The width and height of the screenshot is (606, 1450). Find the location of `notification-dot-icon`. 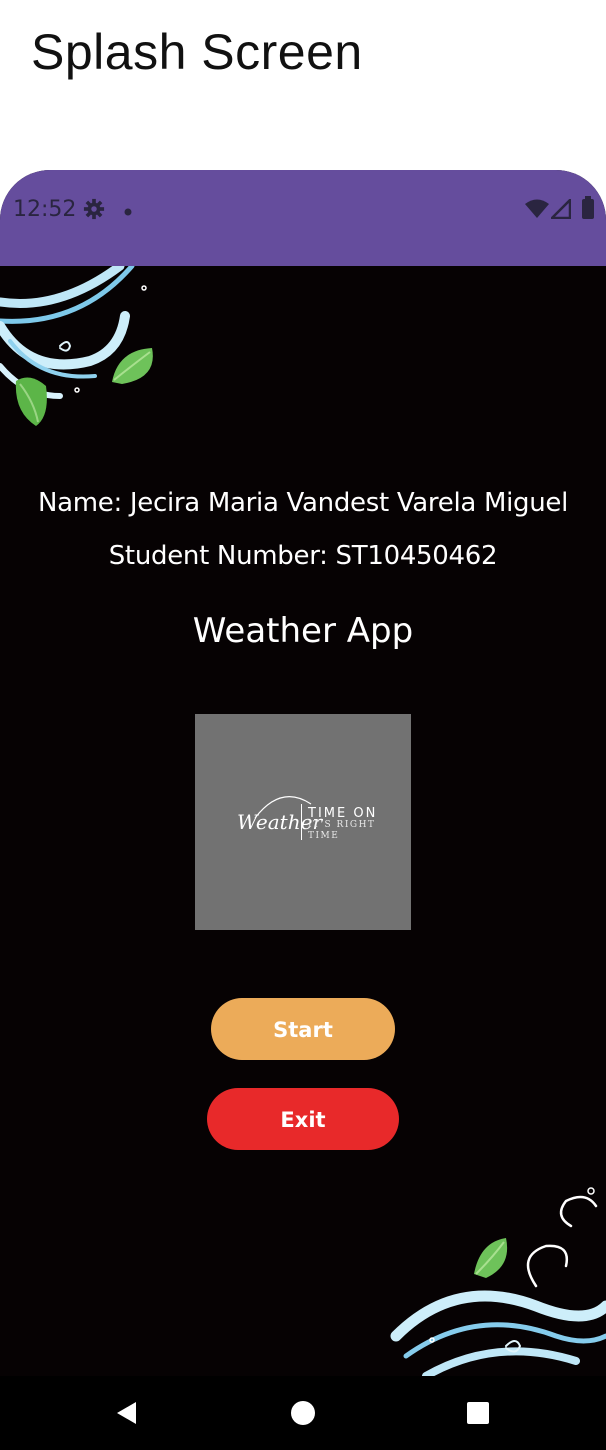

notification-dot-icon is located at coordinates (128, 213).